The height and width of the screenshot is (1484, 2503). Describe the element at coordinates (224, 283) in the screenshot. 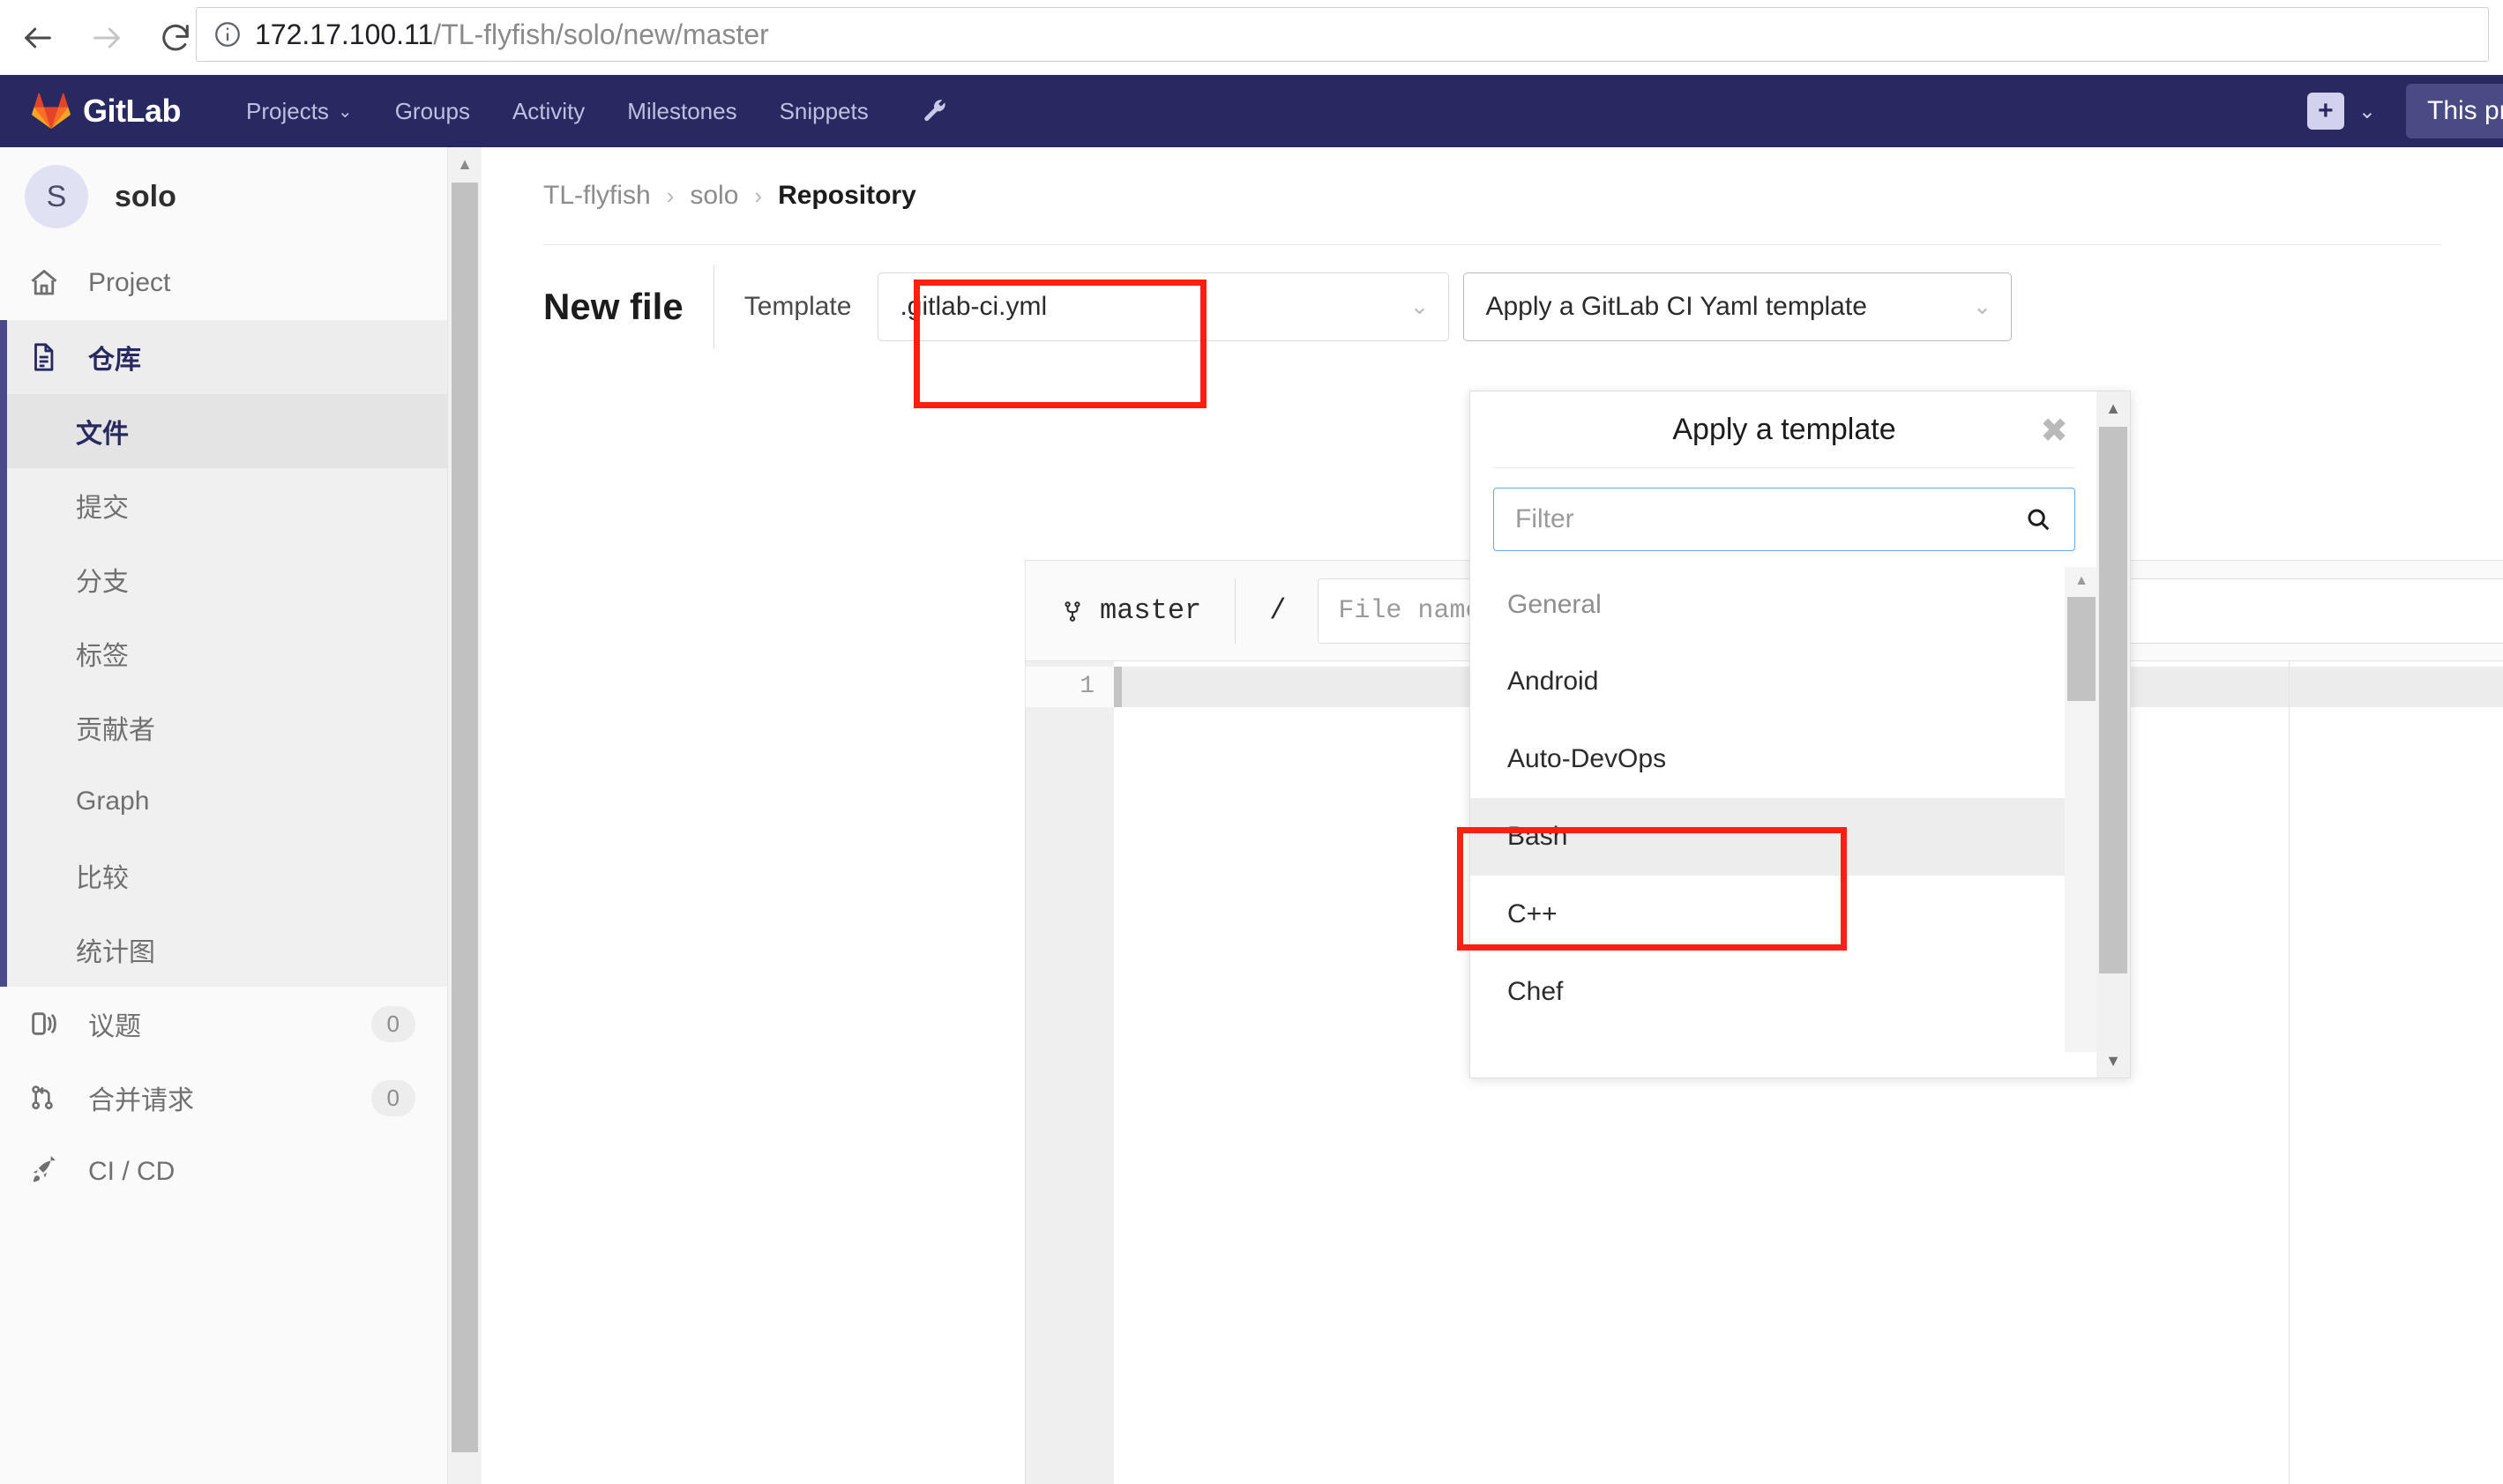

I see `sidebar-item-project: Project` at that location.